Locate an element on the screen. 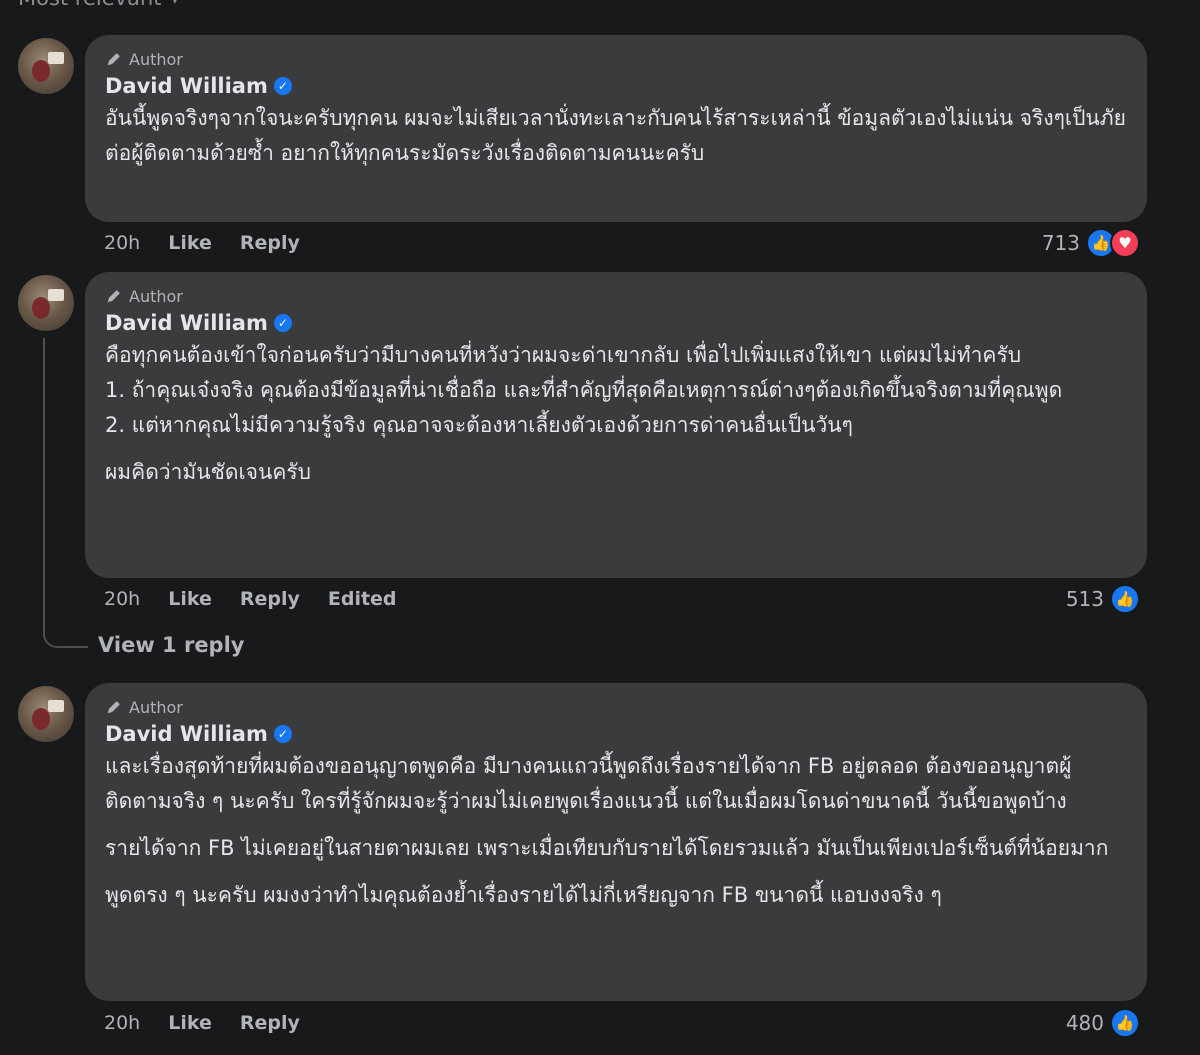  reaction-count: 713 is located at coordinates (1060, 243).